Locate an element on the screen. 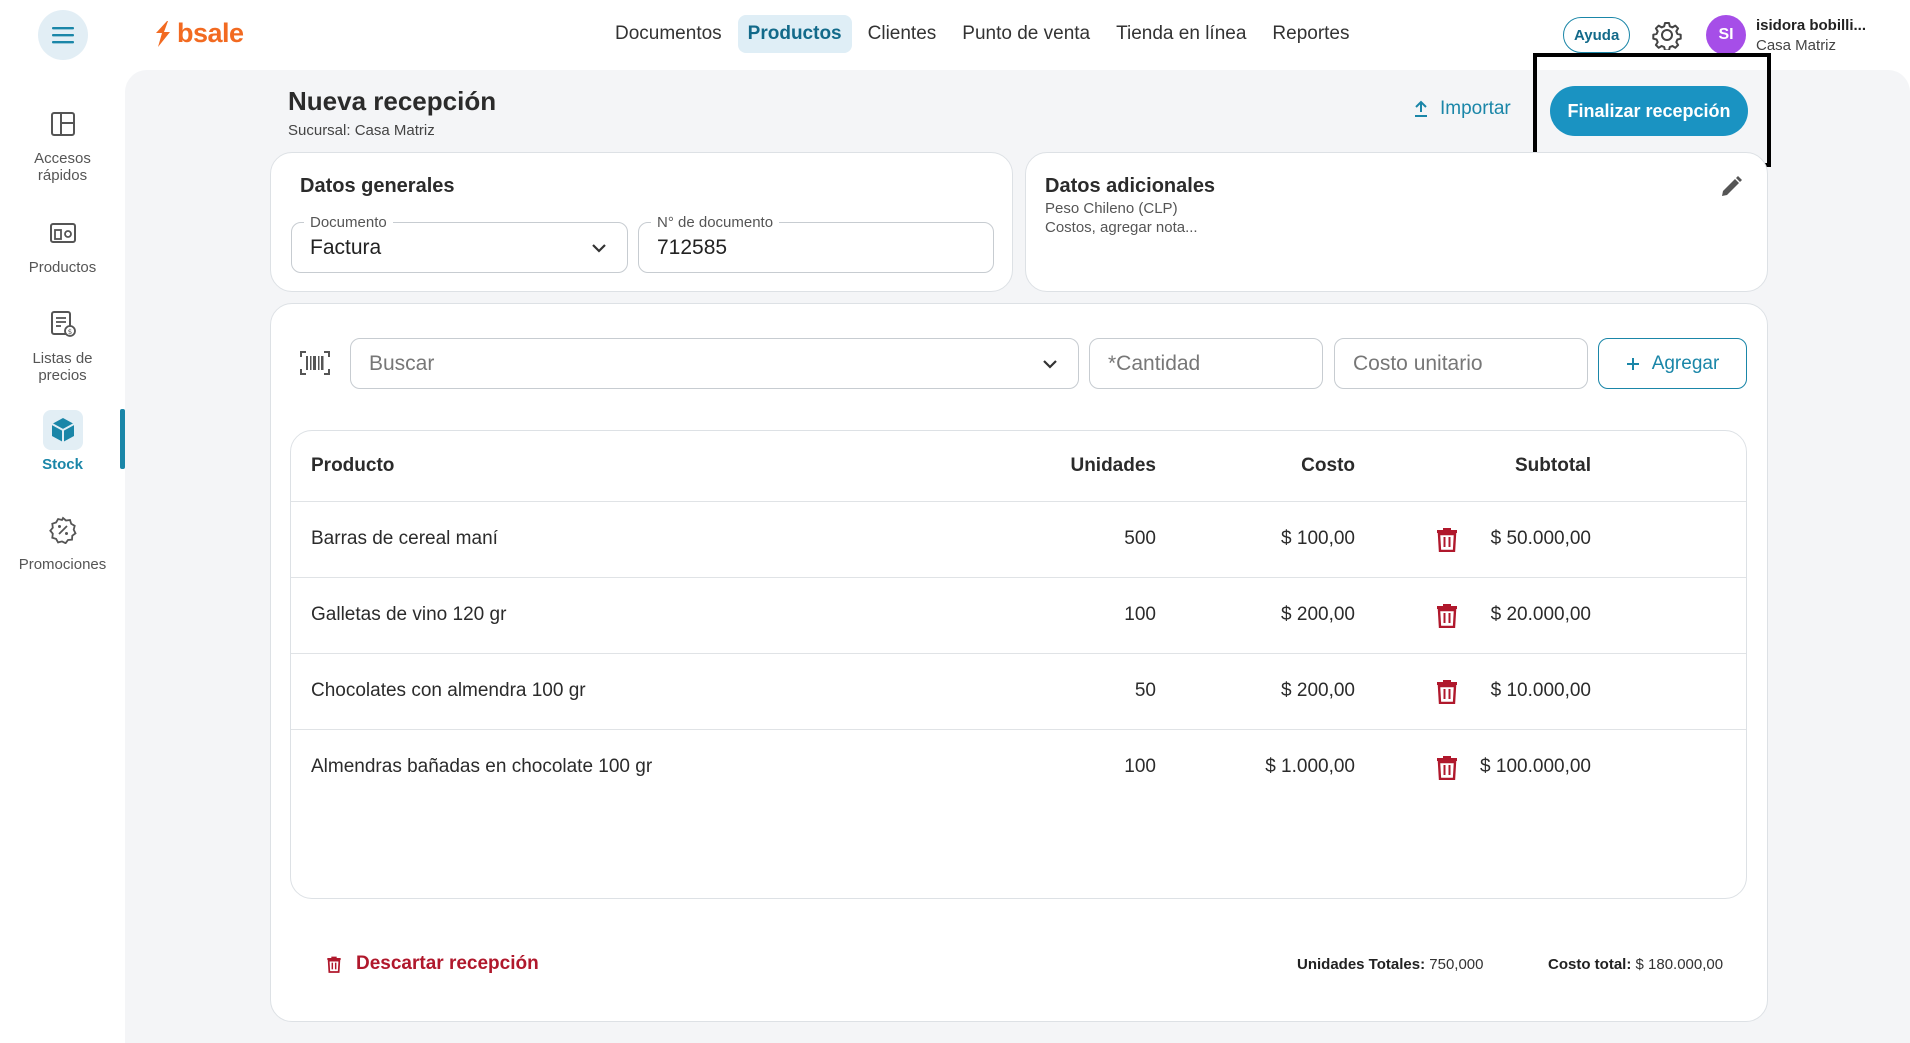  nav-clientes: Clientes is located at coordinates (902, 34).